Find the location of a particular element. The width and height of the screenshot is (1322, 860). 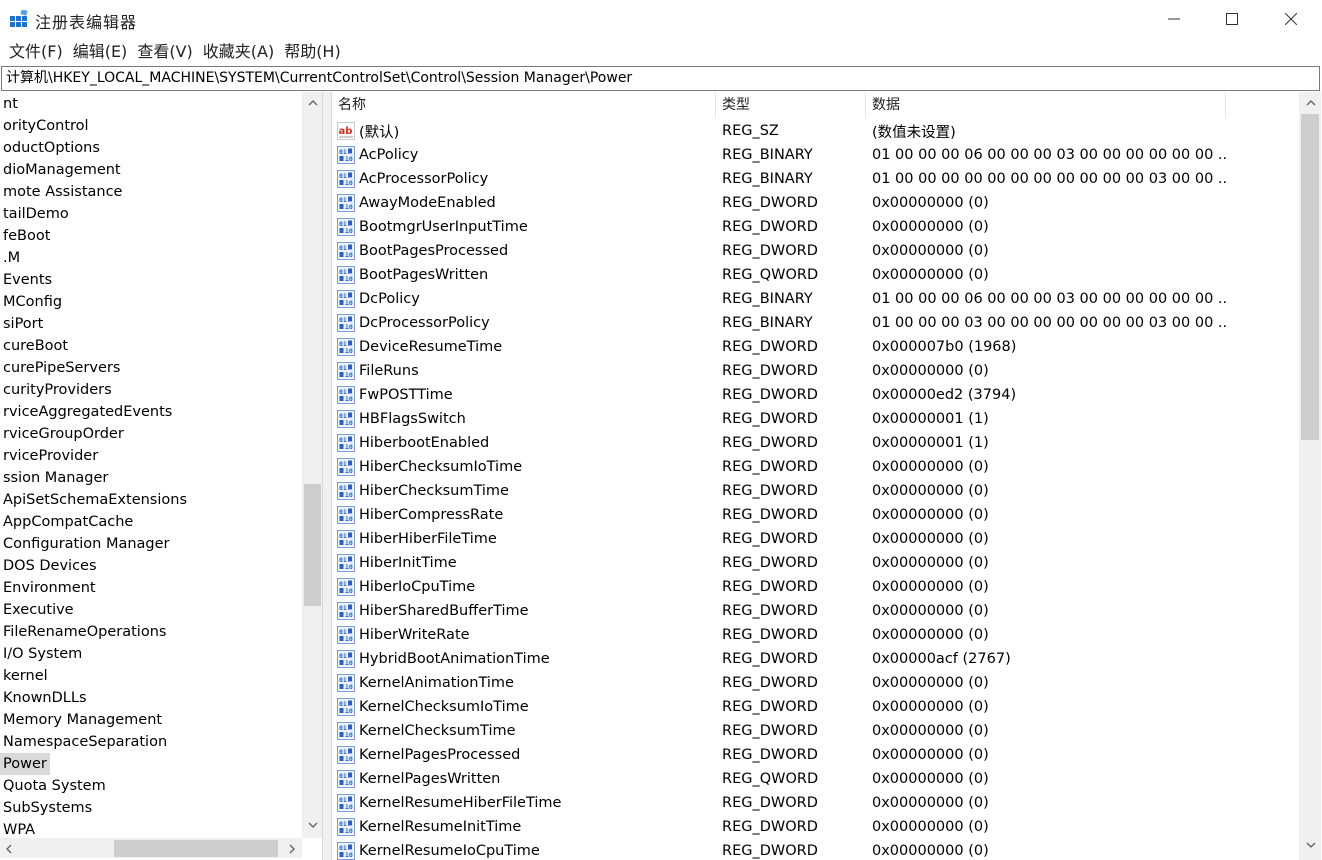

tree-item: ssion Manager is located at coordinates (151, 478).